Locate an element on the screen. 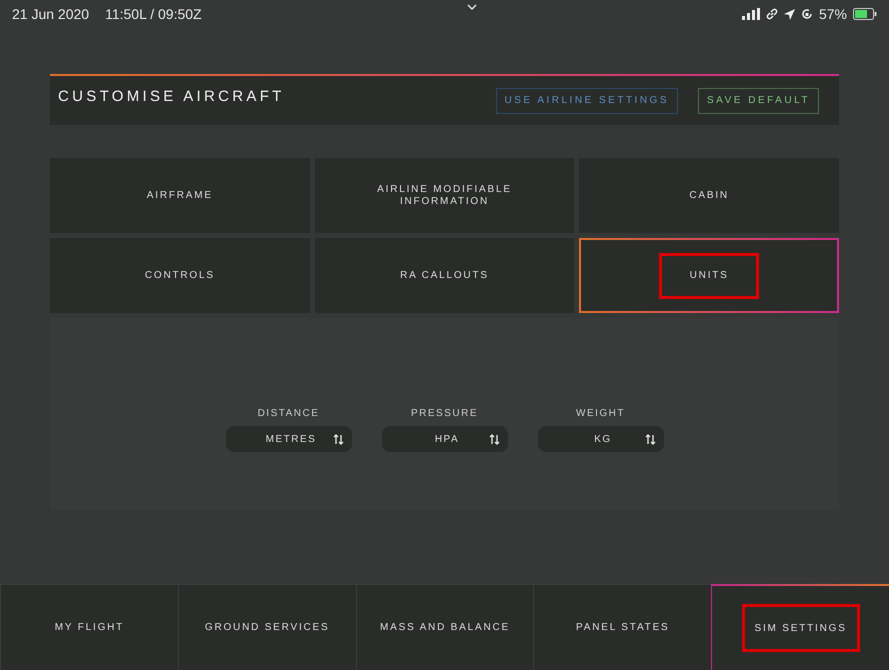  category-tile: RA CALLOUTS is located at coordinates (444, 275).